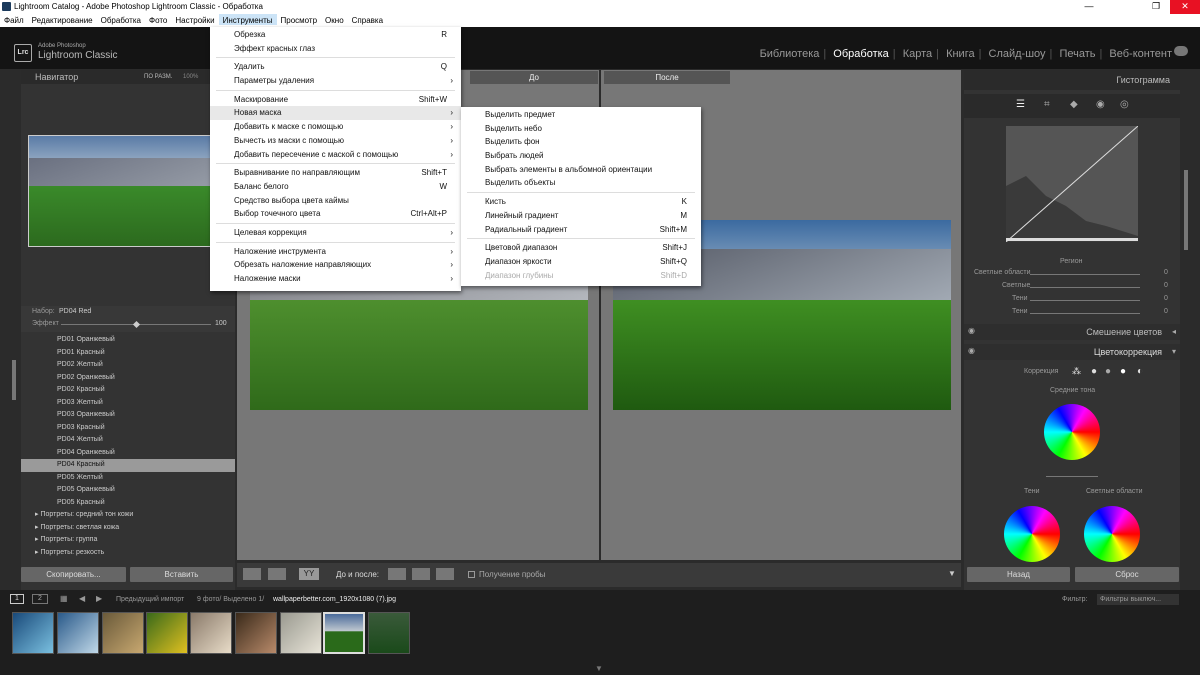 The image size is (1200, 675). Describe the element at coordinates (334, 599) in the screenshot. I see `file-name: wallpaperbetter.com_1920x1080 (7).jpg` at that location.